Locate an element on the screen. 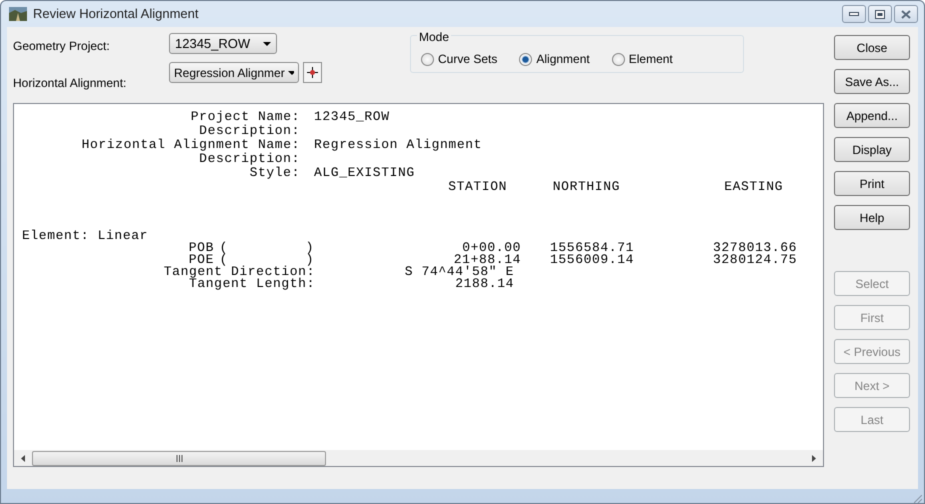  resize-grip-icon is located at coordinates (918, 499).